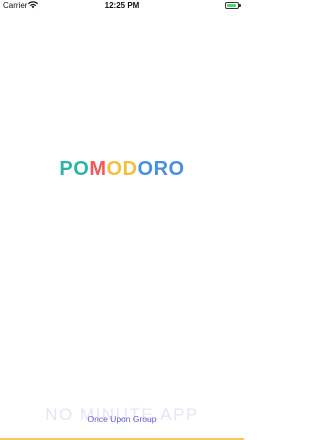 The height and width of the screenshot is (440, 320). I want to click on app-logo: POMODORO, so click(122, 169).